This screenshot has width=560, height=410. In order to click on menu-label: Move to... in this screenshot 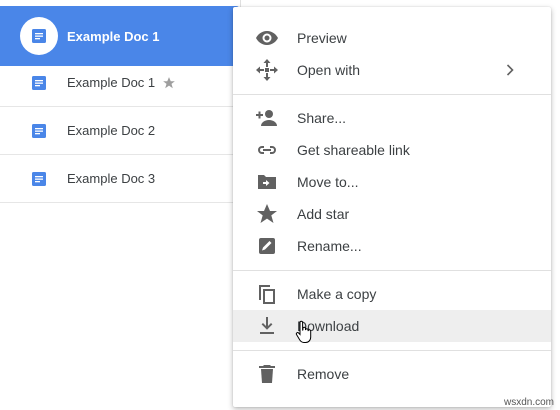, I will do `click(328, 182)`.